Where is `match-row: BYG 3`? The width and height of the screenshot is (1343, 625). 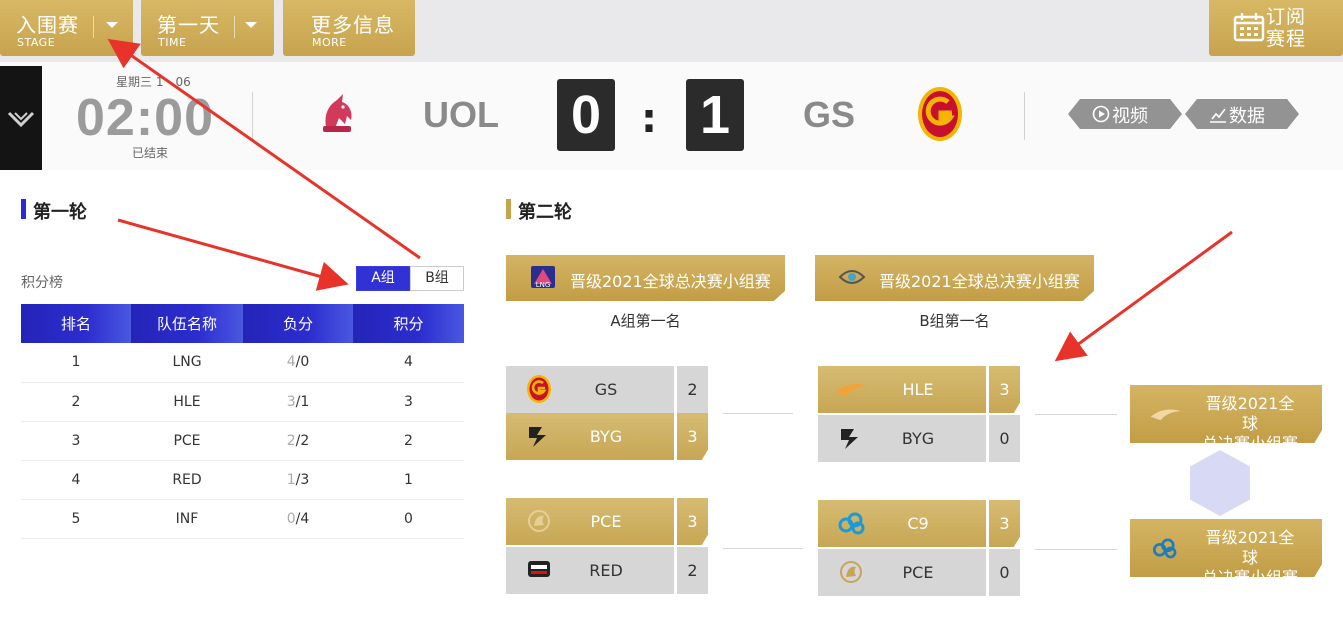 match-row: BYG 3 is located at coordinates (607, 436).